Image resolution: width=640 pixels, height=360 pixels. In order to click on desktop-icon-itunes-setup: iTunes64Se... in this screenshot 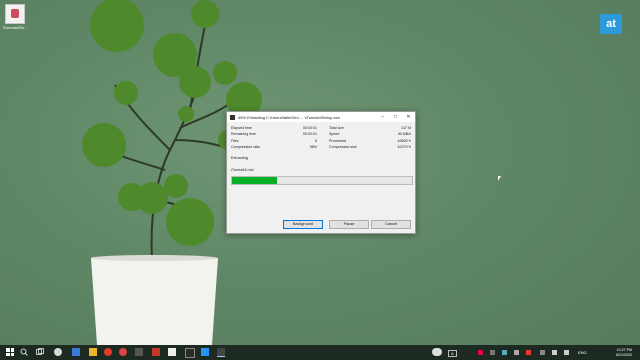, I will do `click(15, 17)`.